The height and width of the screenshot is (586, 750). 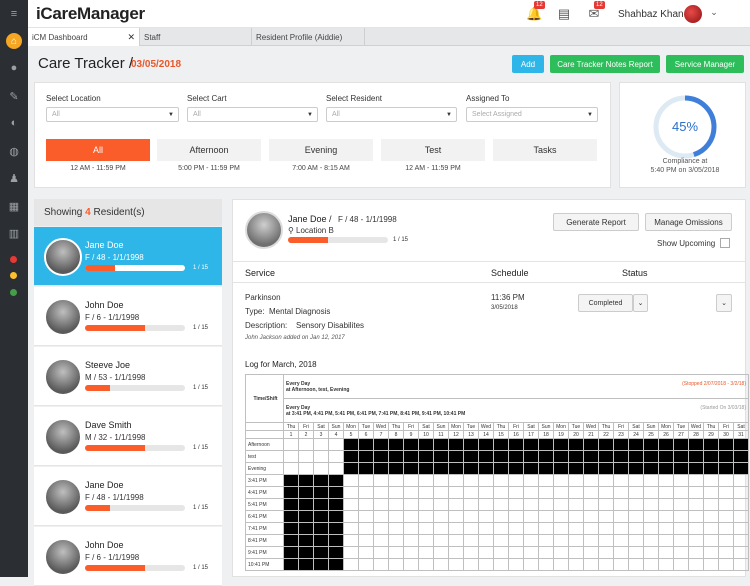 I want to click on status-dropdown-chevron-icon: ⌄, so click(x=640, y=303).